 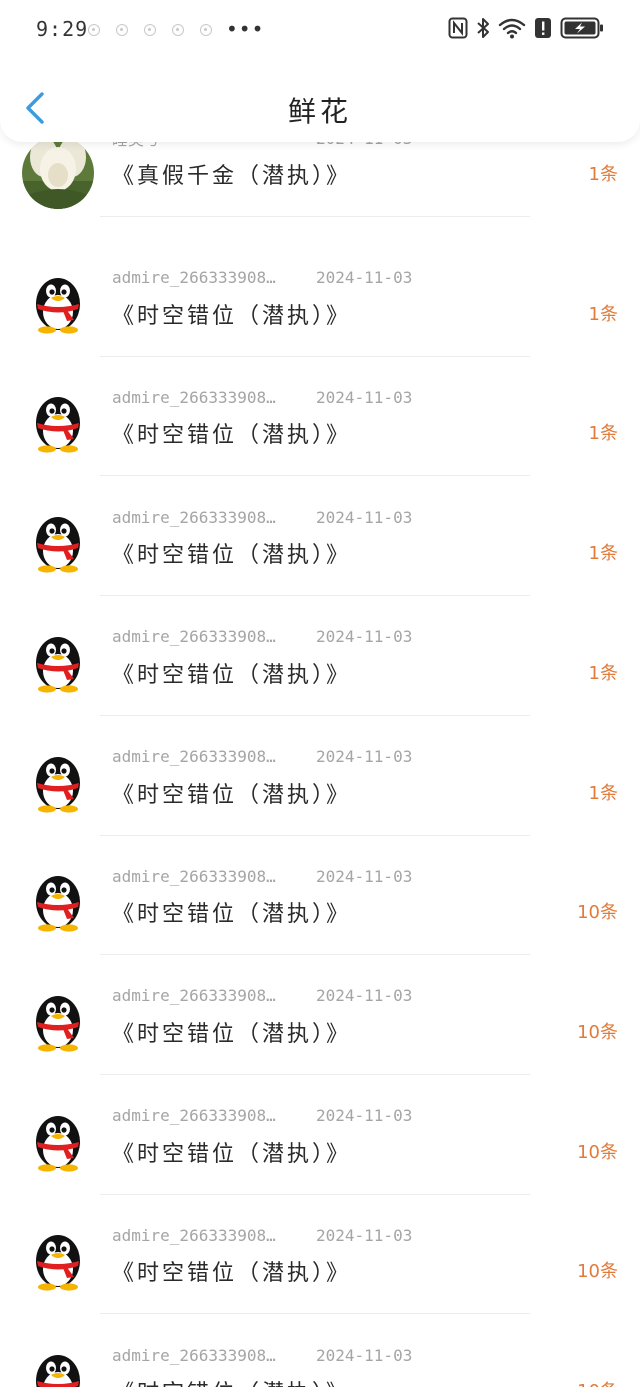 What do you see at coordinates (483, 28) in the screenshot?
I see `bluetooth-icon` at bounding box center [483, 28].